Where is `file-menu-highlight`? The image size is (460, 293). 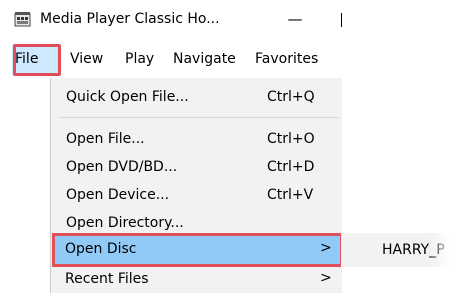
file-menu-highlight is located at coordinates (37, 60).